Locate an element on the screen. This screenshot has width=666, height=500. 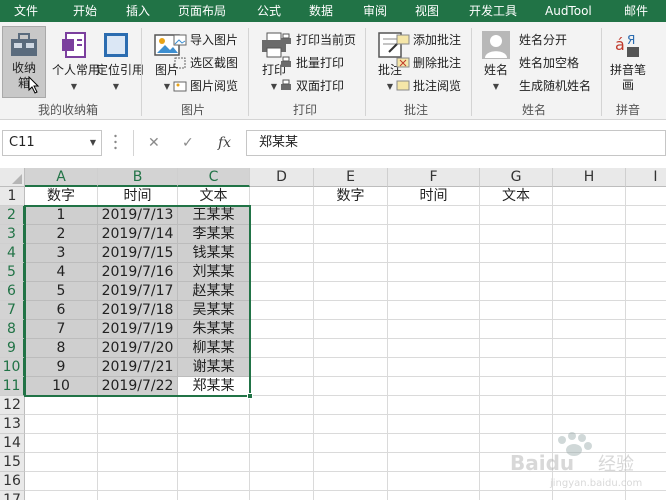
cell-f13 is located at coordinates (434, 424).